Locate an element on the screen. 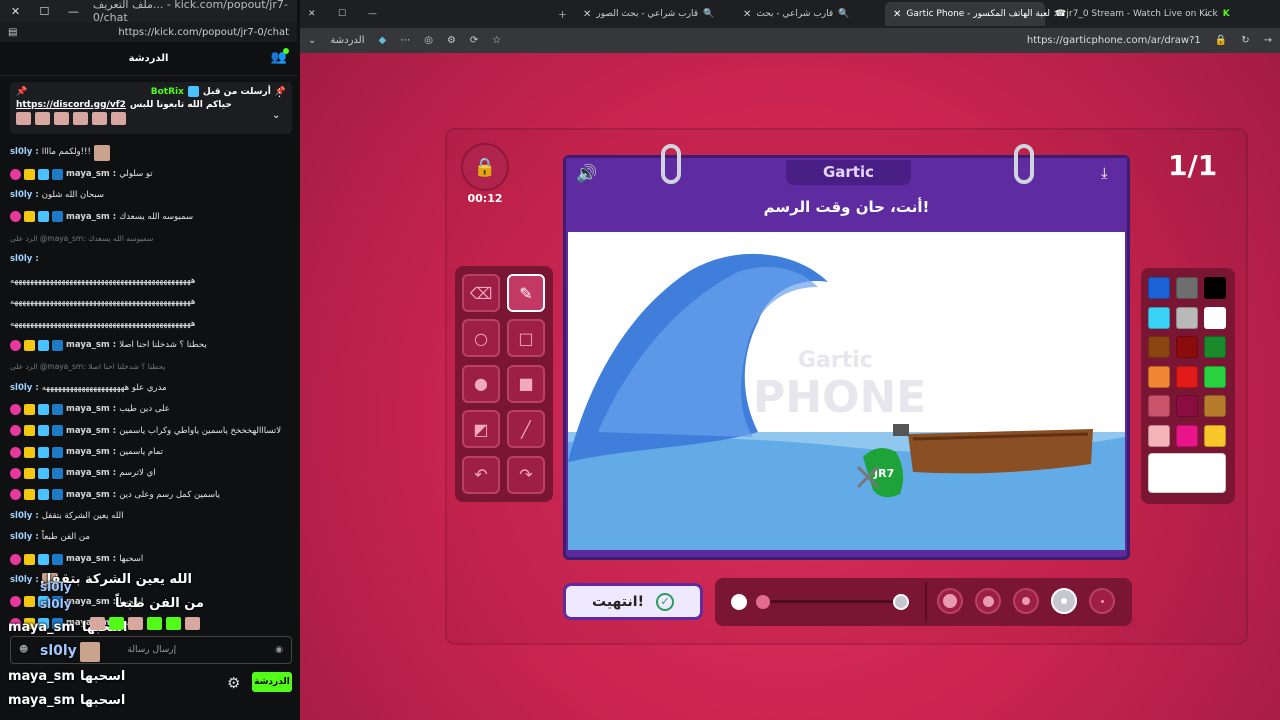  address-bar: ▤ https://kick.com/popout/jr7-0/chat is located at coordinates (148, 32).